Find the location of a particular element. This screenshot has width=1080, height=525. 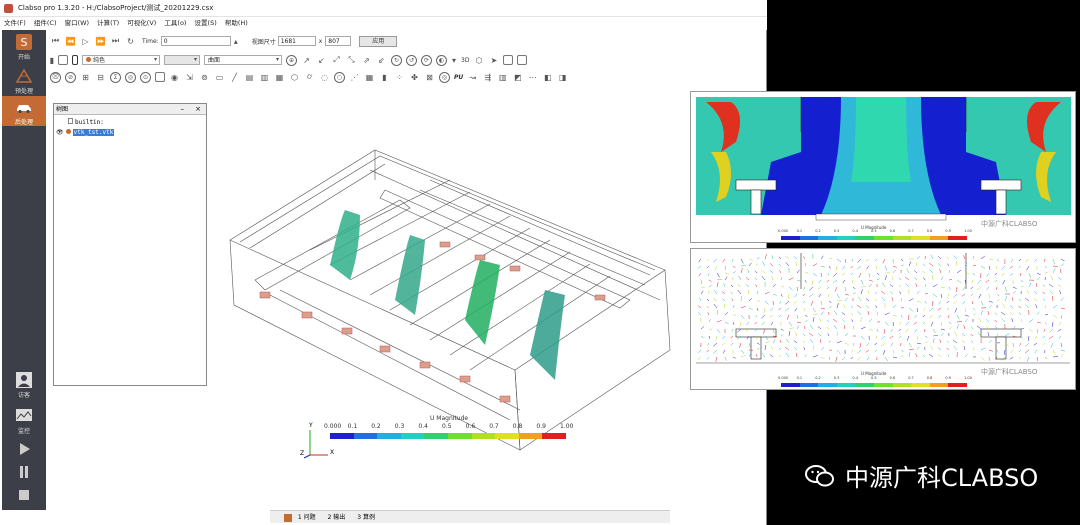

time-input: 0 is located at coordinates (195, 41).